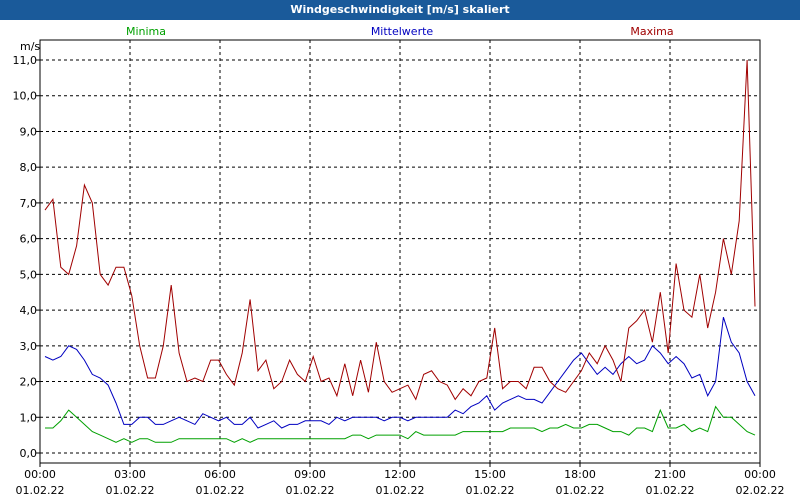 This screenshot has width=800, height=500. I want to click on legend-maxima: Maxima, so click(651, 31).